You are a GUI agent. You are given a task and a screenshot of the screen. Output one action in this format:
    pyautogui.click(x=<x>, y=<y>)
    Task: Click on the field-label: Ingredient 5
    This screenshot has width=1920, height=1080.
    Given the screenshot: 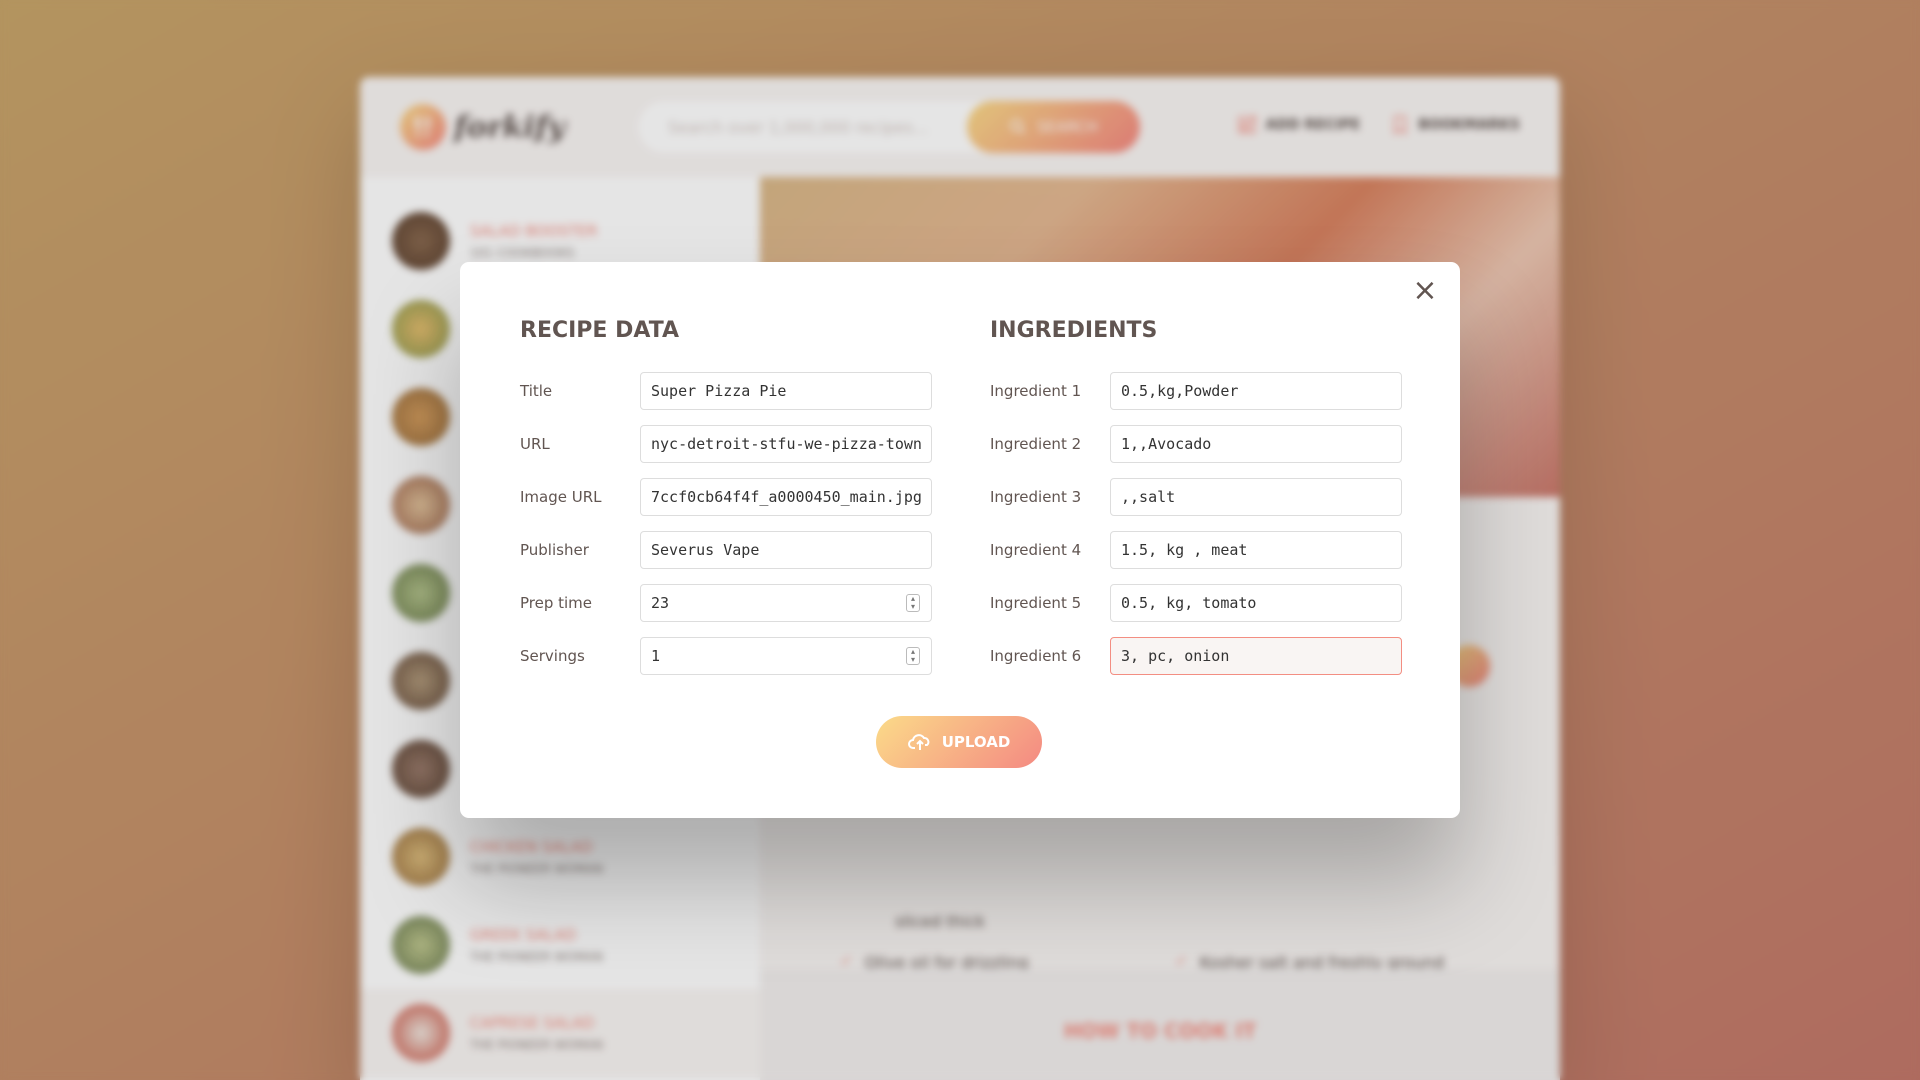 What is the action you would take?
    pyautogui.click(x=1036, y=603)
    